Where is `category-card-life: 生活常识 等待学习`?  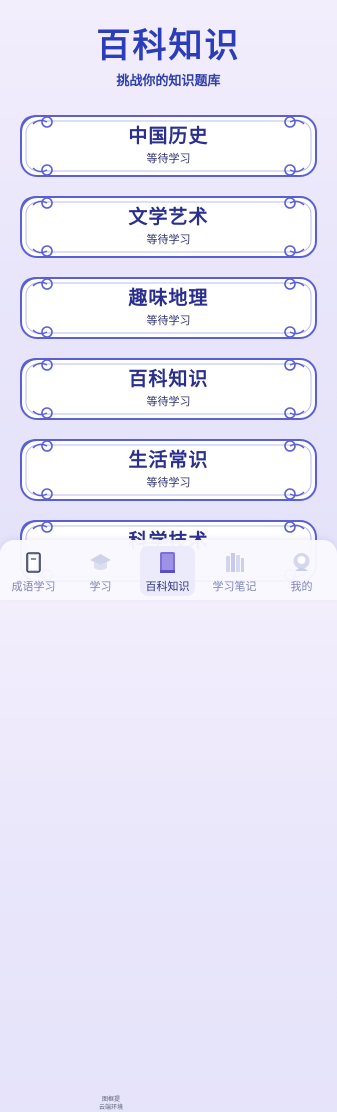 category-card-life: 生活常识 等待学习 is located at coordinates (168, 470).